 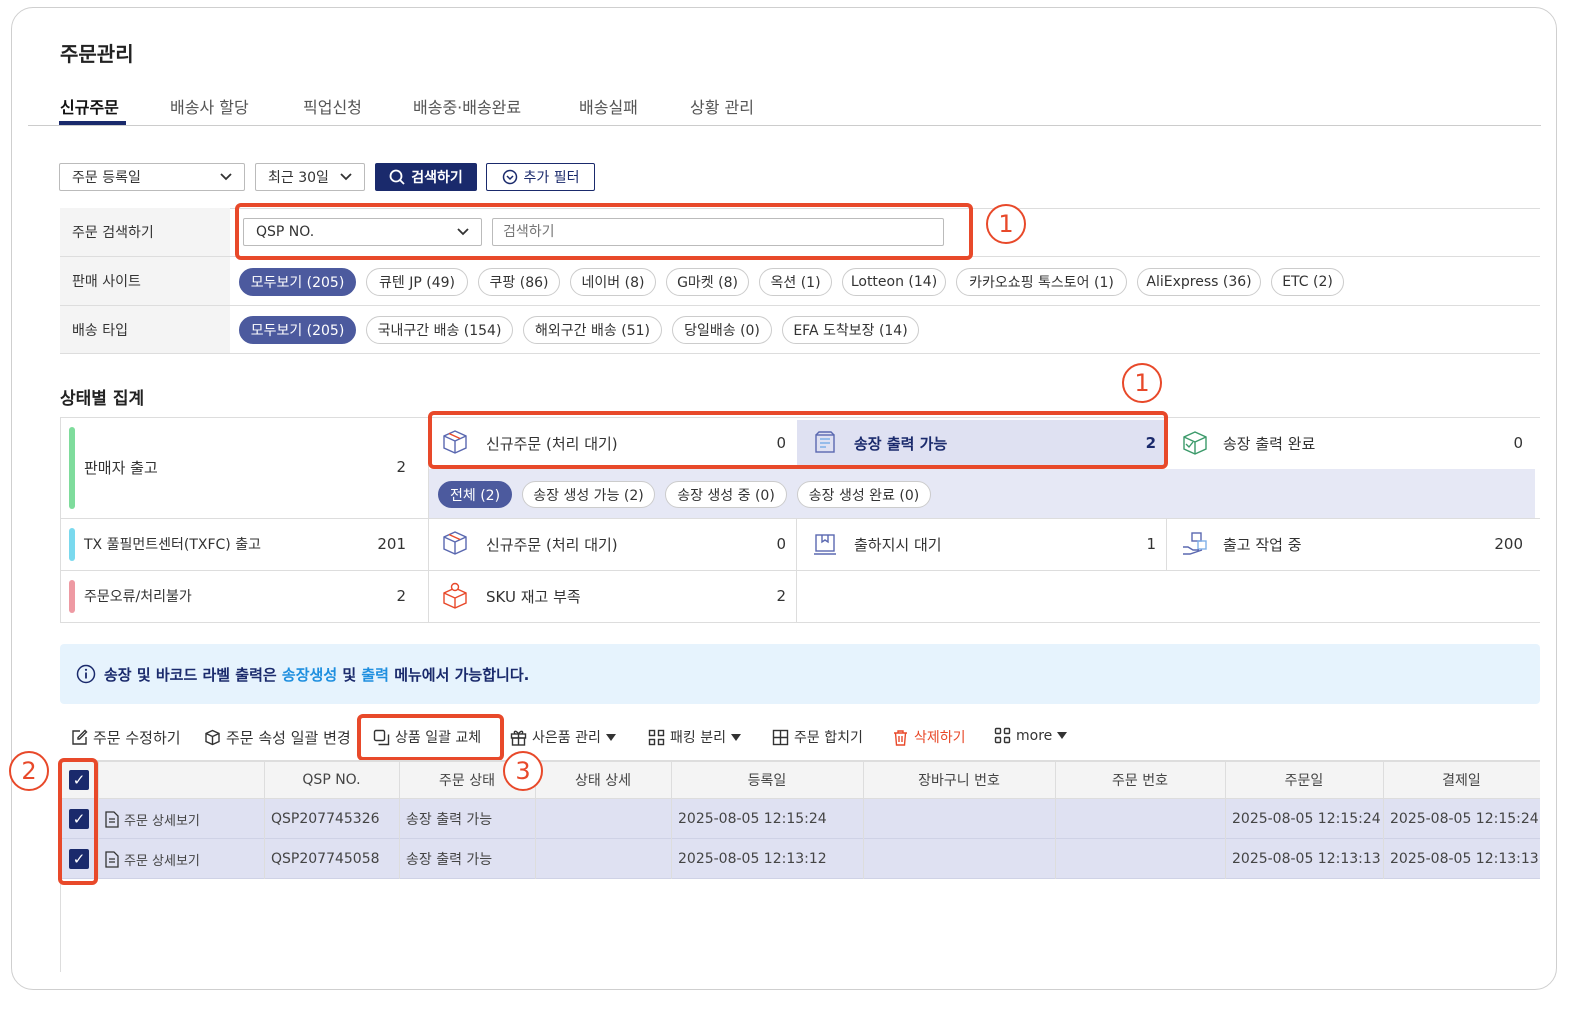 I want to click on error-color-bar, so click(x=72, y=596).